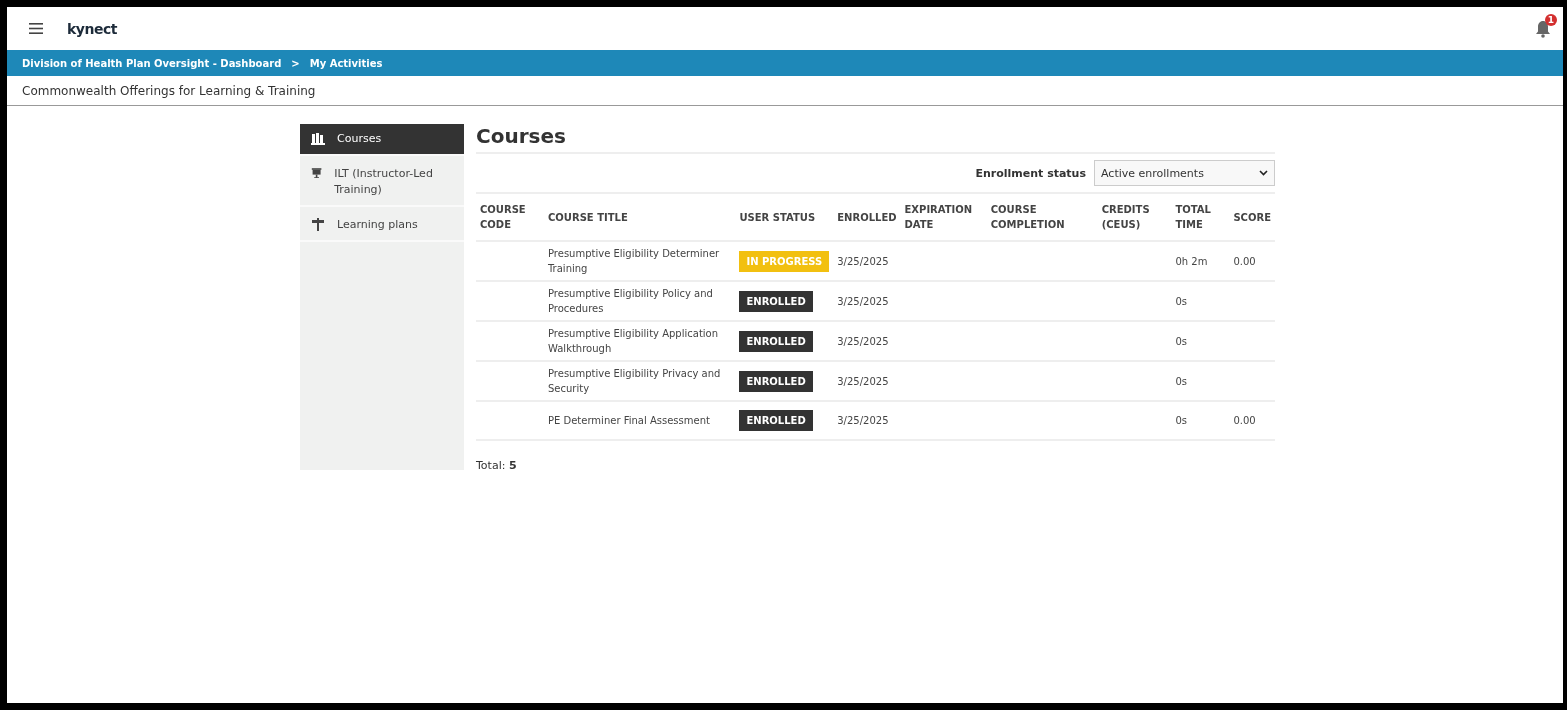 The height and width of the screenshot is (710, 1567). What do you see at coordinates (867, 217) in the screenshot?
I see `column-header: ENROLLED` at bounding box center [867, 217].